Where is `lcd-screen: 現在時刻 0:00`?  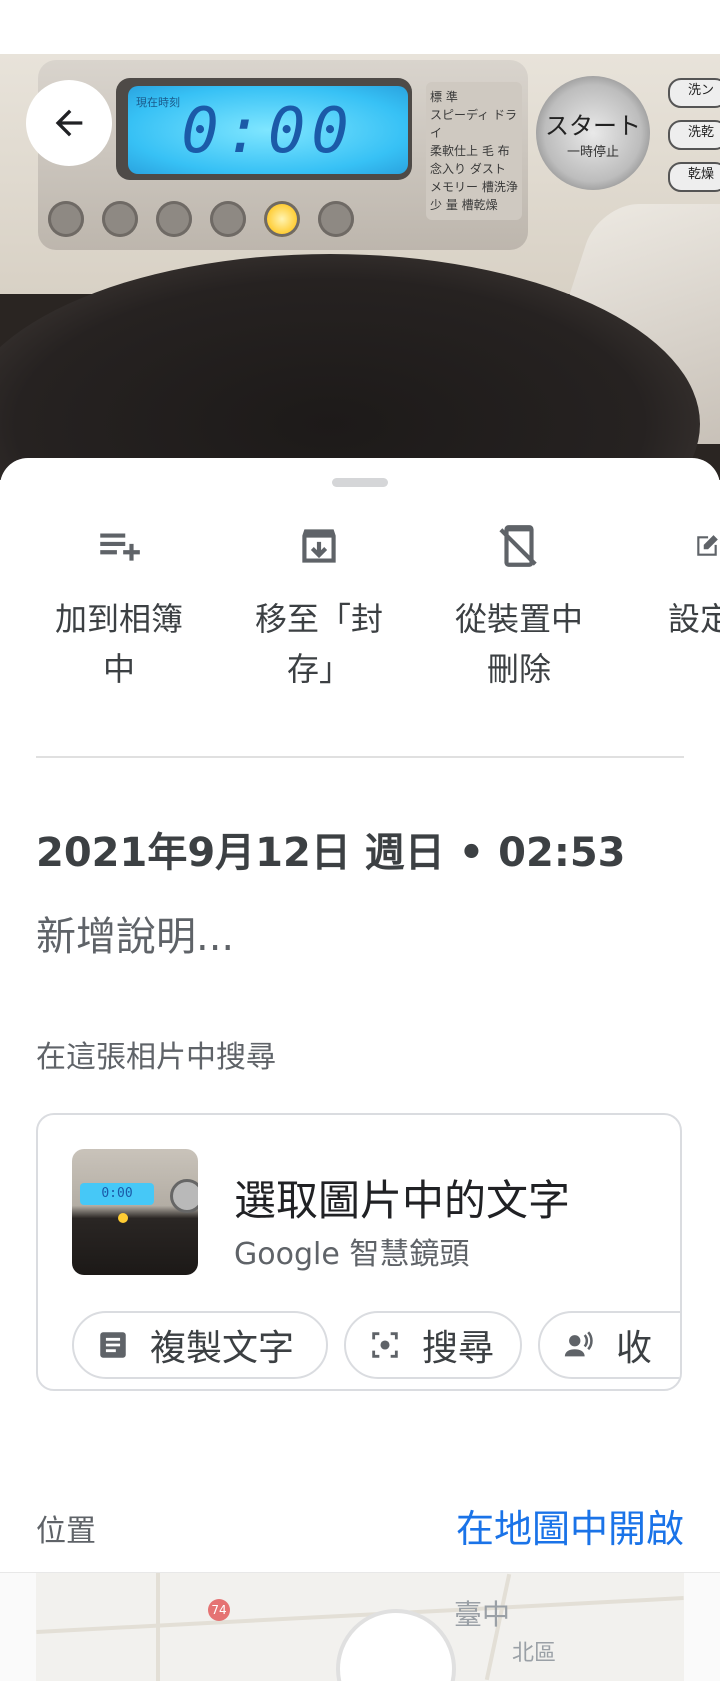
lcd-screen: 現在時刻 0:00 is located at coordinates (268, 130).